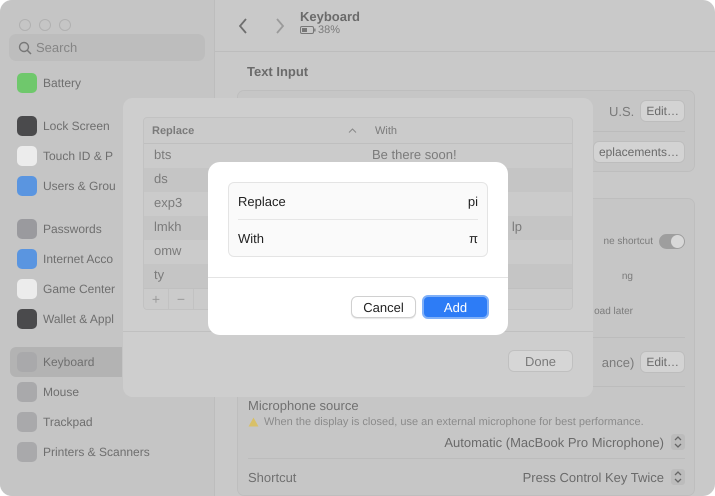  What do you see at coordinates (25, 48) in the screenshot?
I see `search-icon` at bounding box center [25, 48].